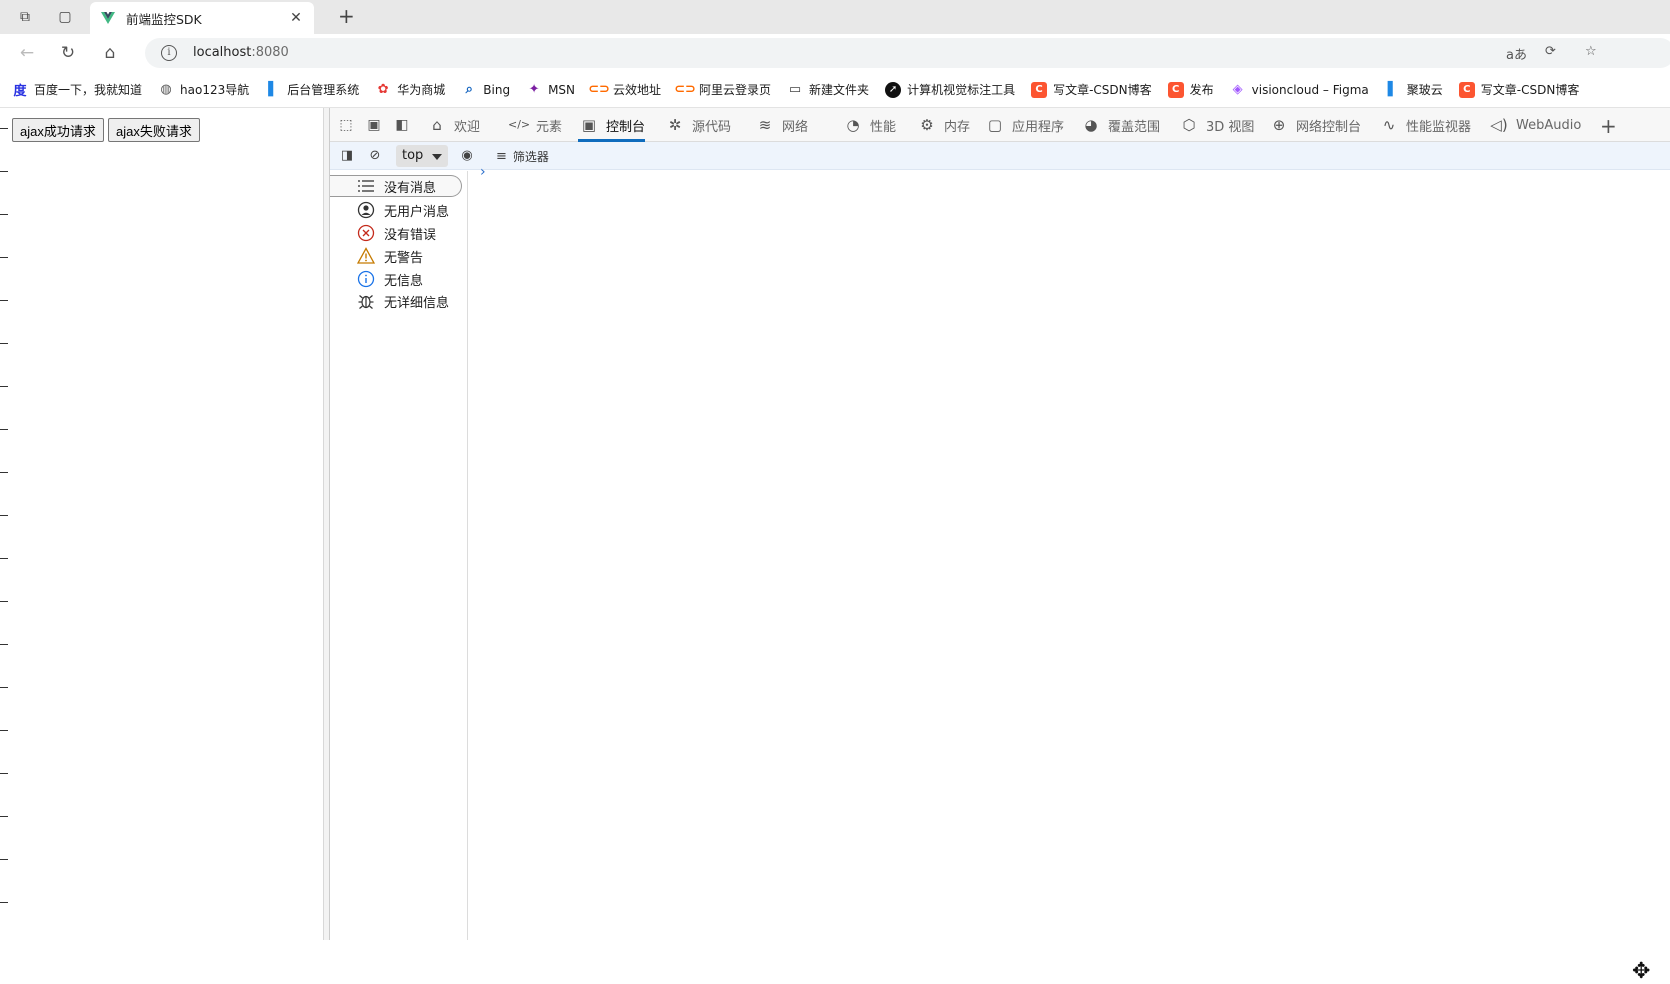 The image size is (1670, 984). Describe the element at coordinates (65, 17) in the screenshot. I see `vertical-tabs-icon: ▢` at that location.